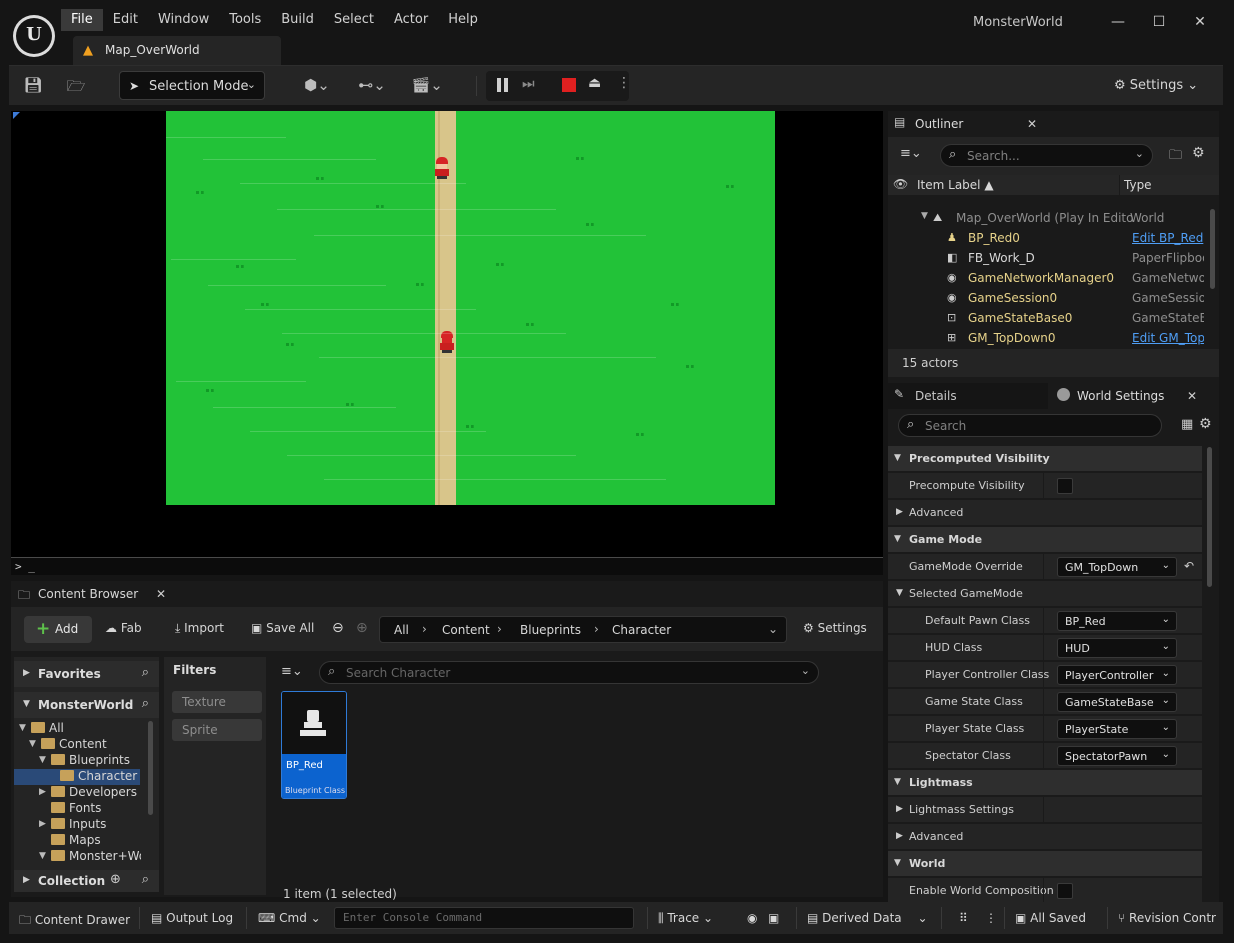  Describe the element at coordinates (1175, 157) in the screenshot. I see `add-folder-icon: 🗀︎` at that location.